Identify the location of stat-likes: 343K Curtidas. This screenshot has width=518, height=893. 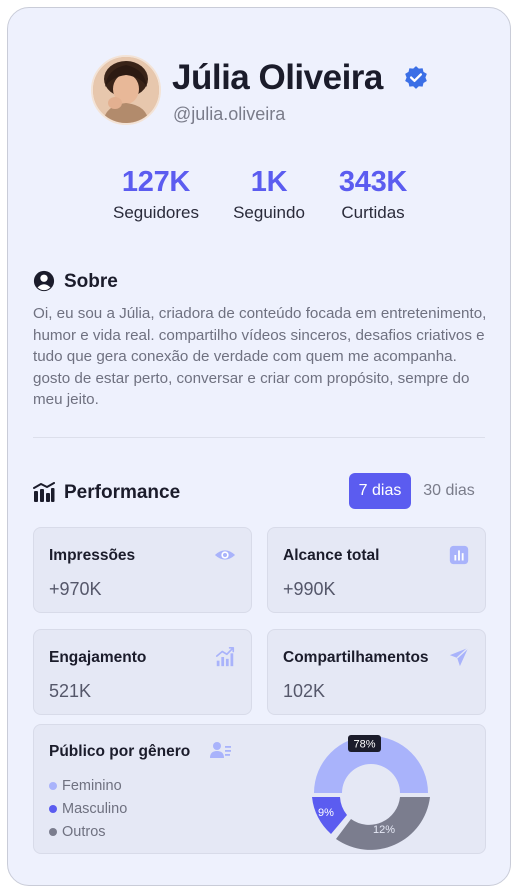
(373, 194).